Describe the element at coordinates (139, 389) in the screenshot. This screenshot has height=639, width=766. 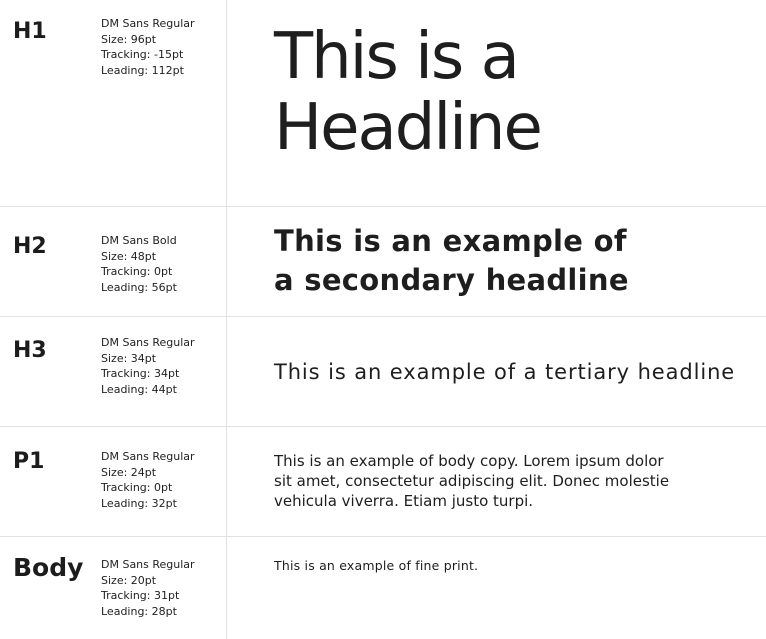
I see `spec-leading: Leading: 44pt` at that location.